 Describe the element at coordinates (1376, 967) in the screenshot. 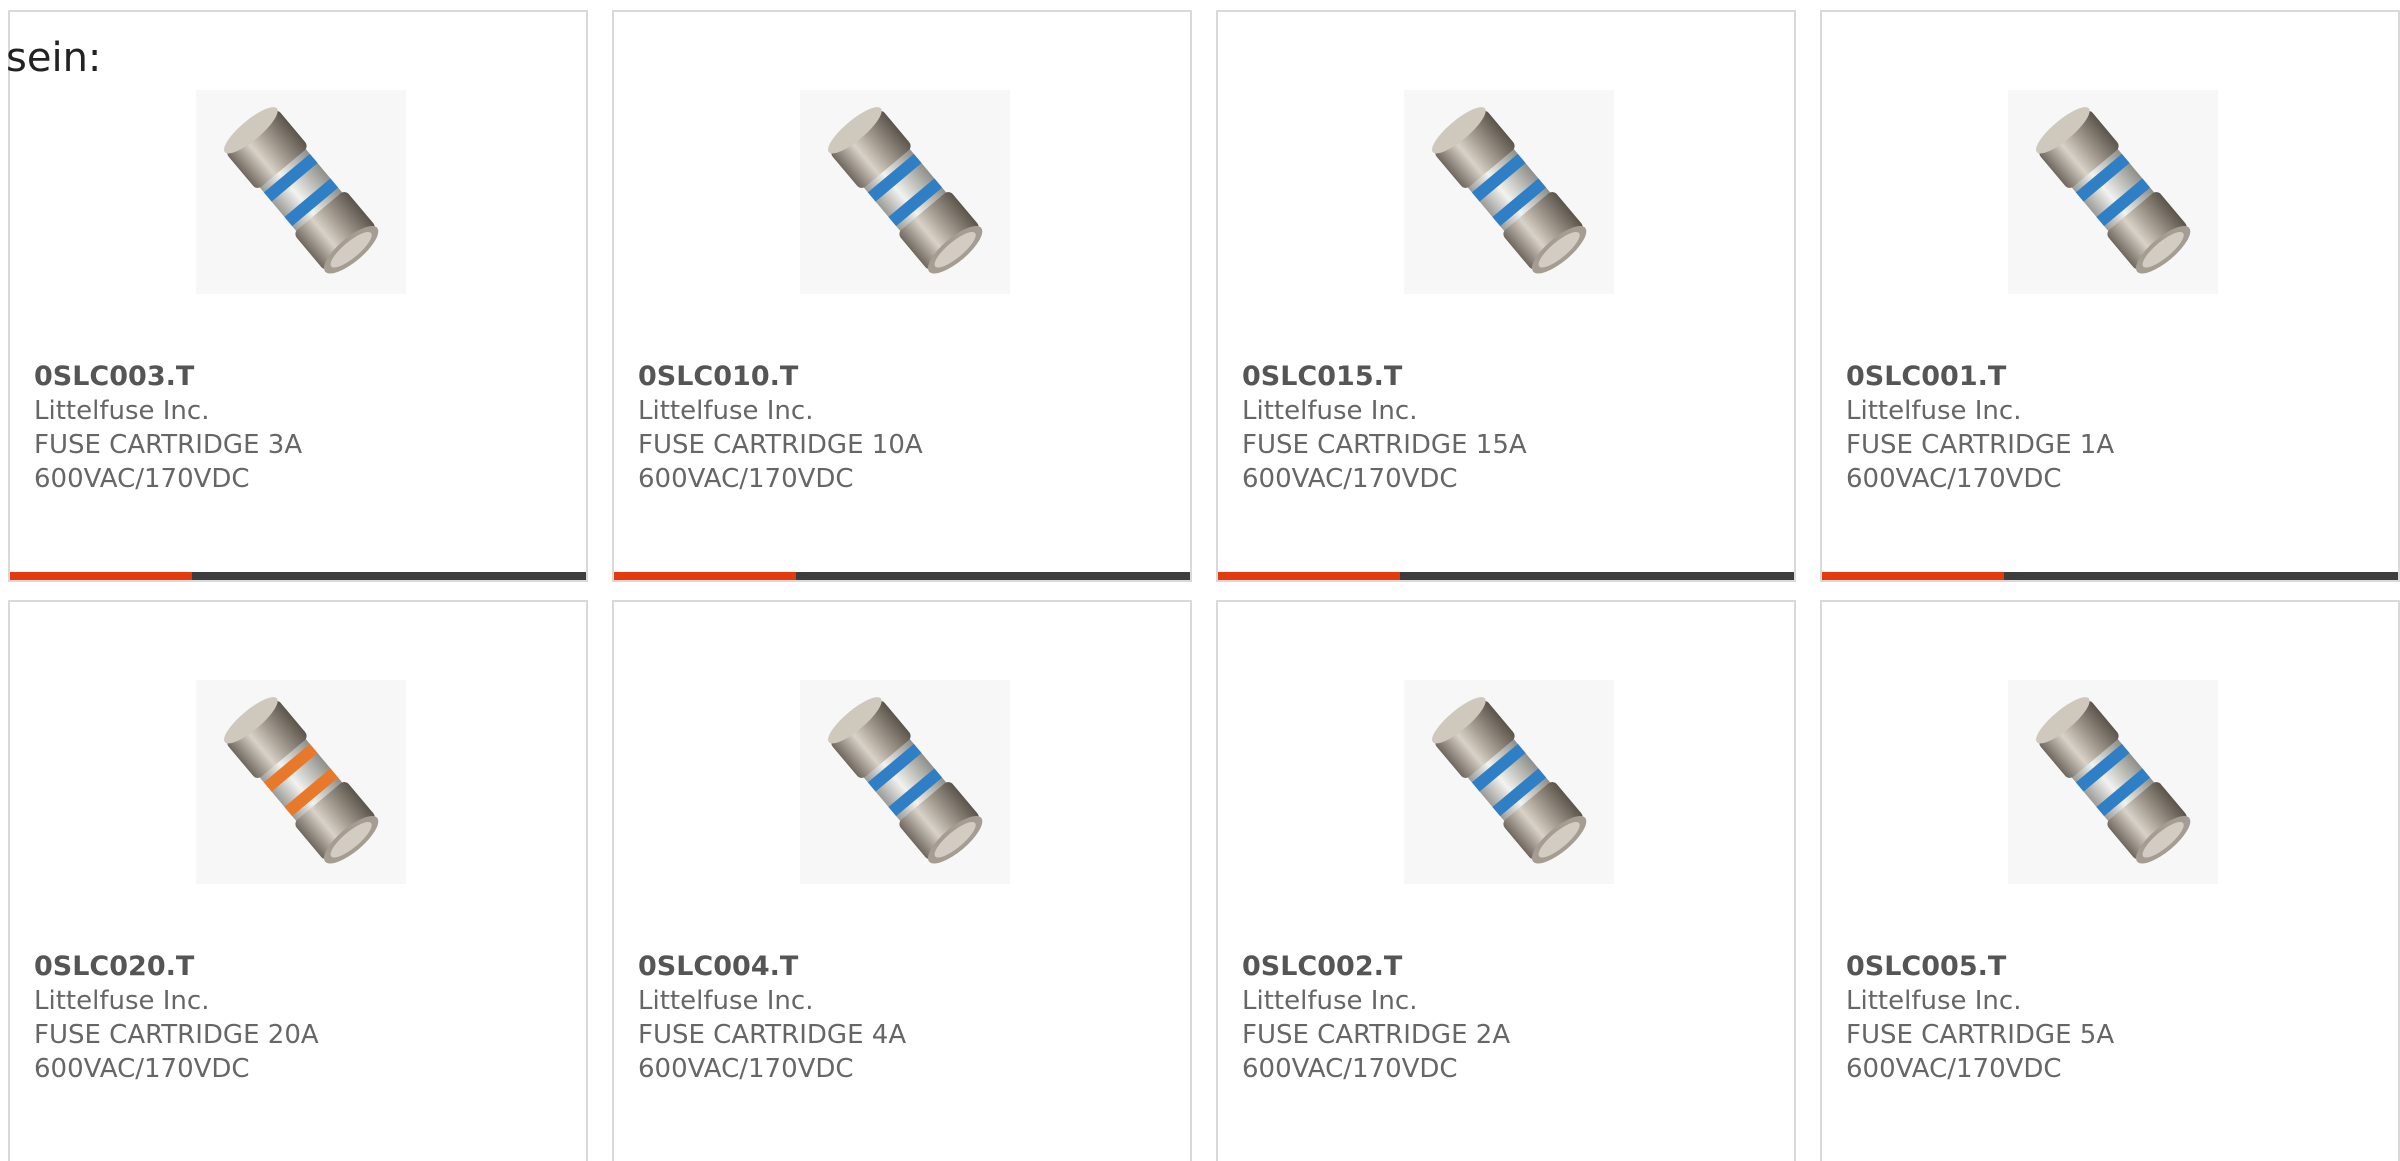

I see `part-number: 0SLC002.T` at that location.